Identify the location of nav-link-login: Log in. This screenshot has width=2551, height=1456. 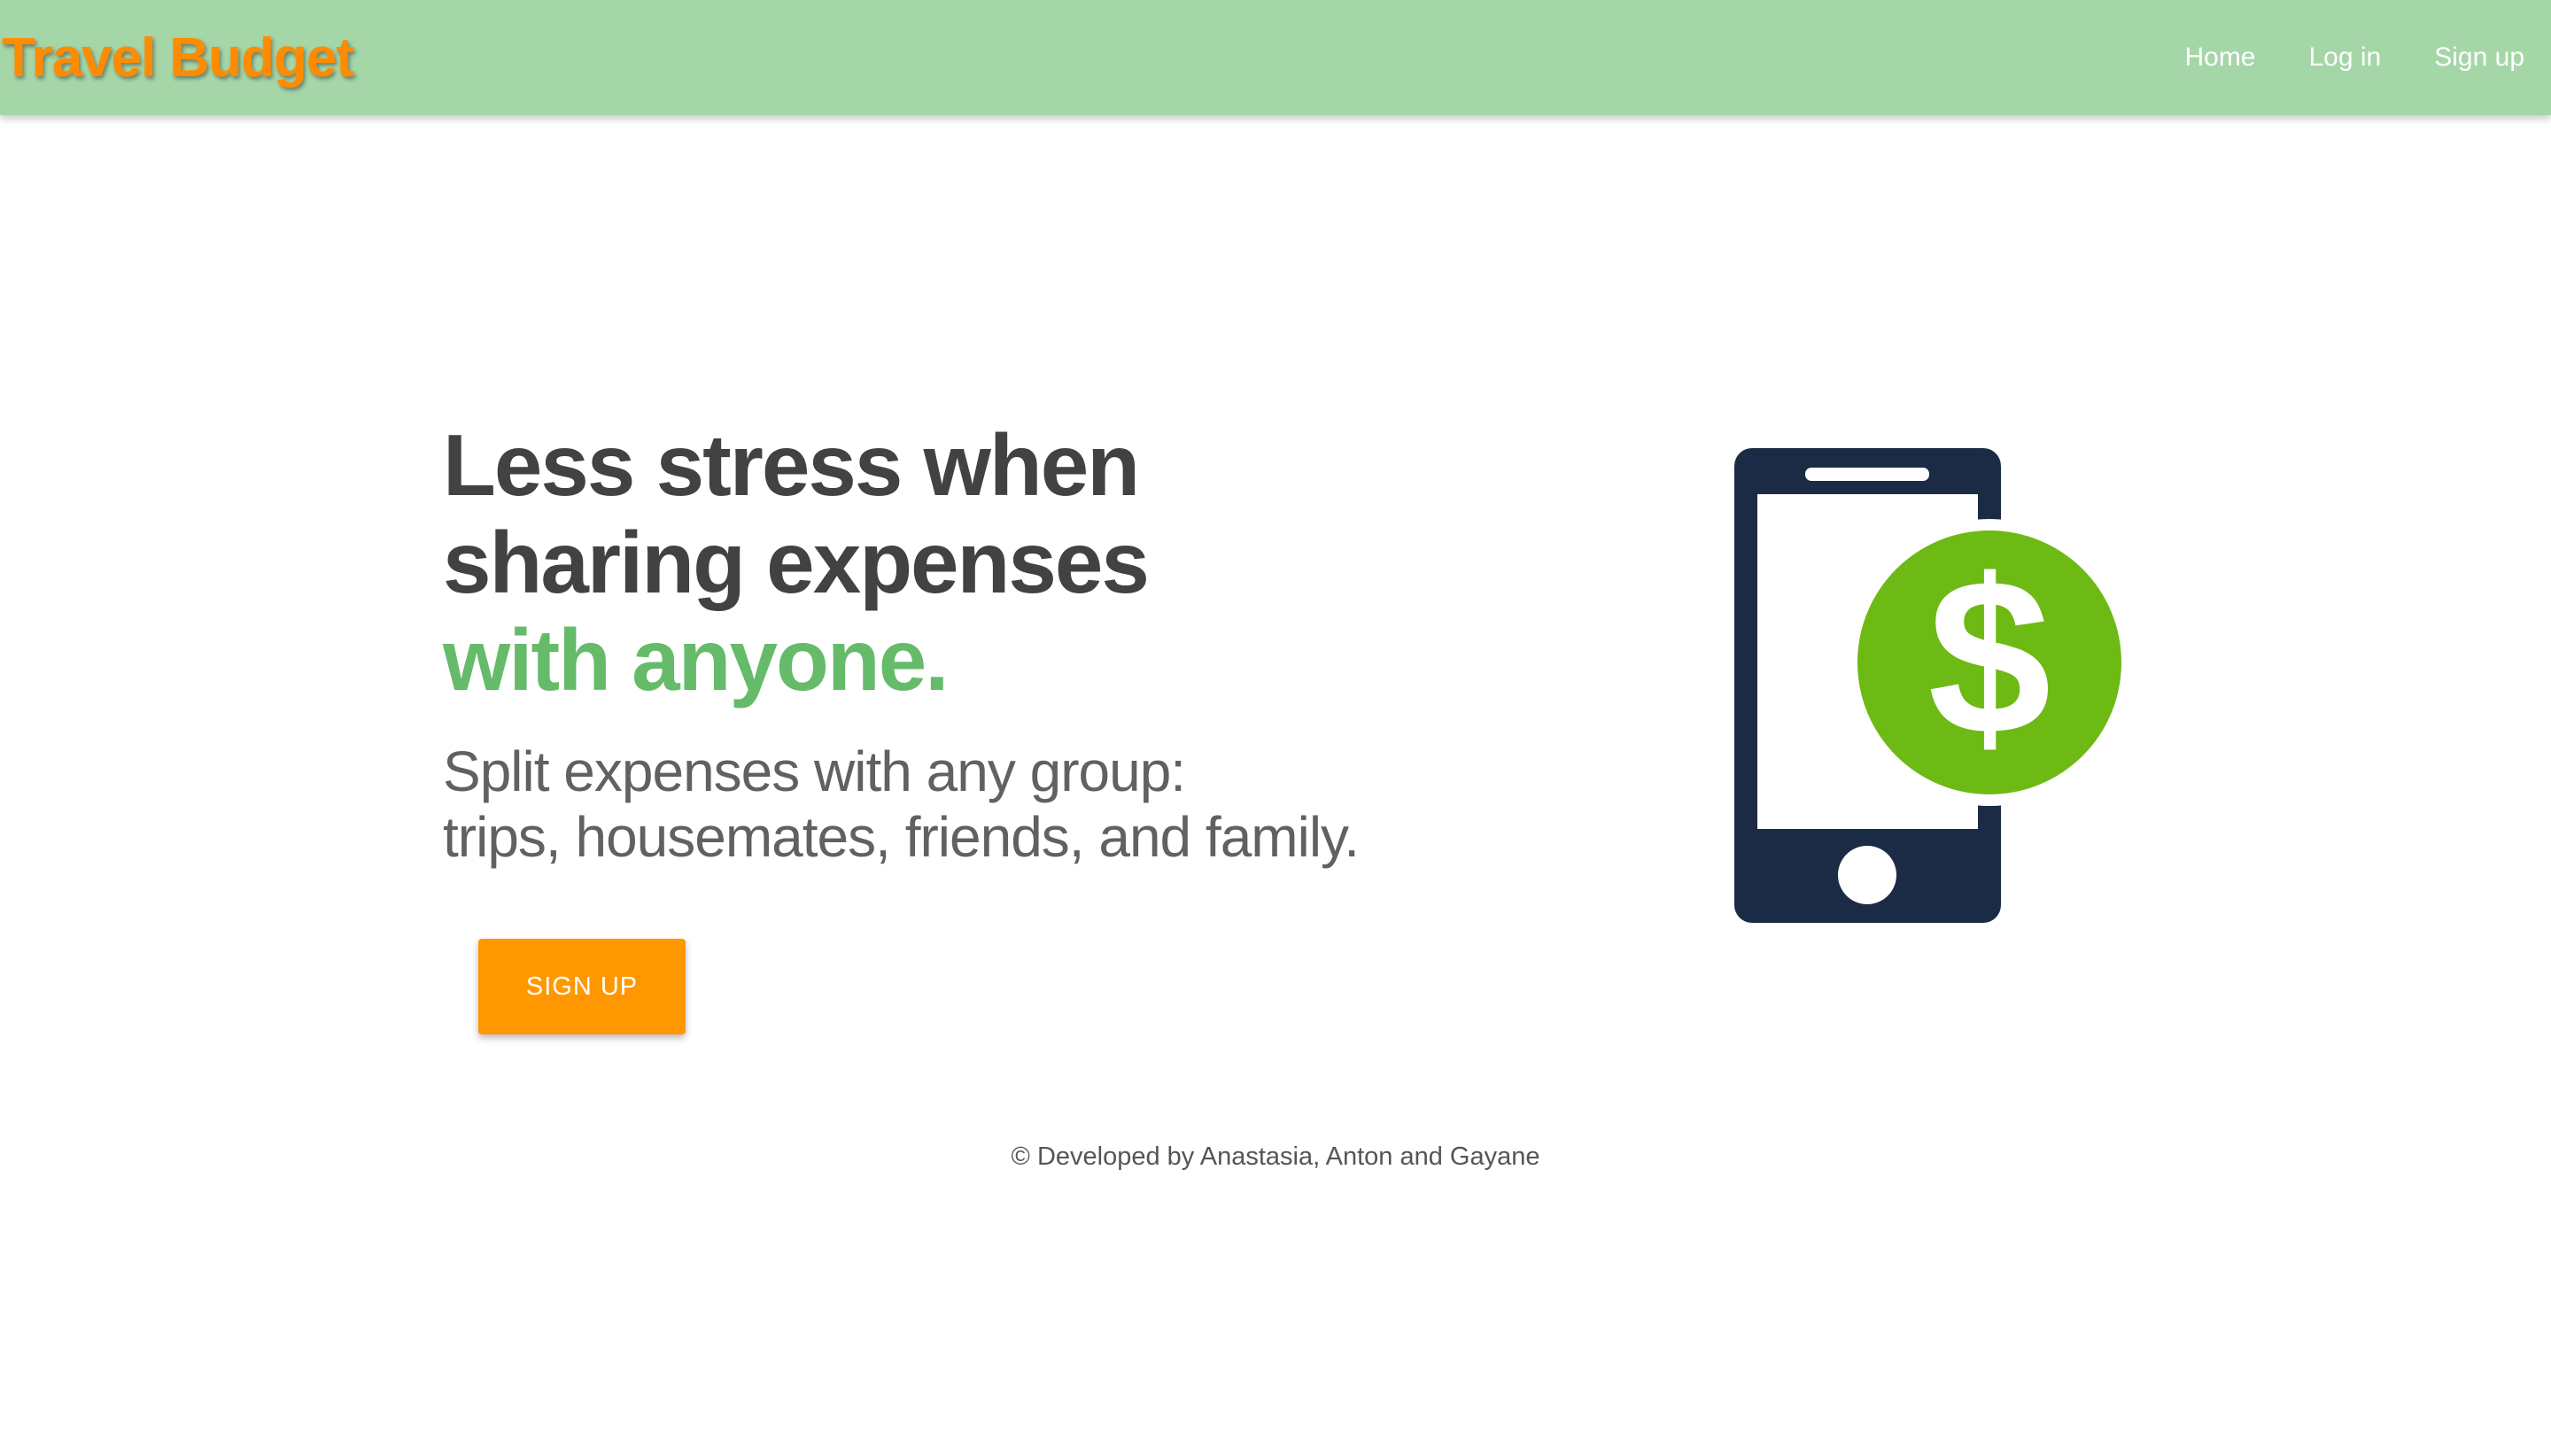
(2345, 58).